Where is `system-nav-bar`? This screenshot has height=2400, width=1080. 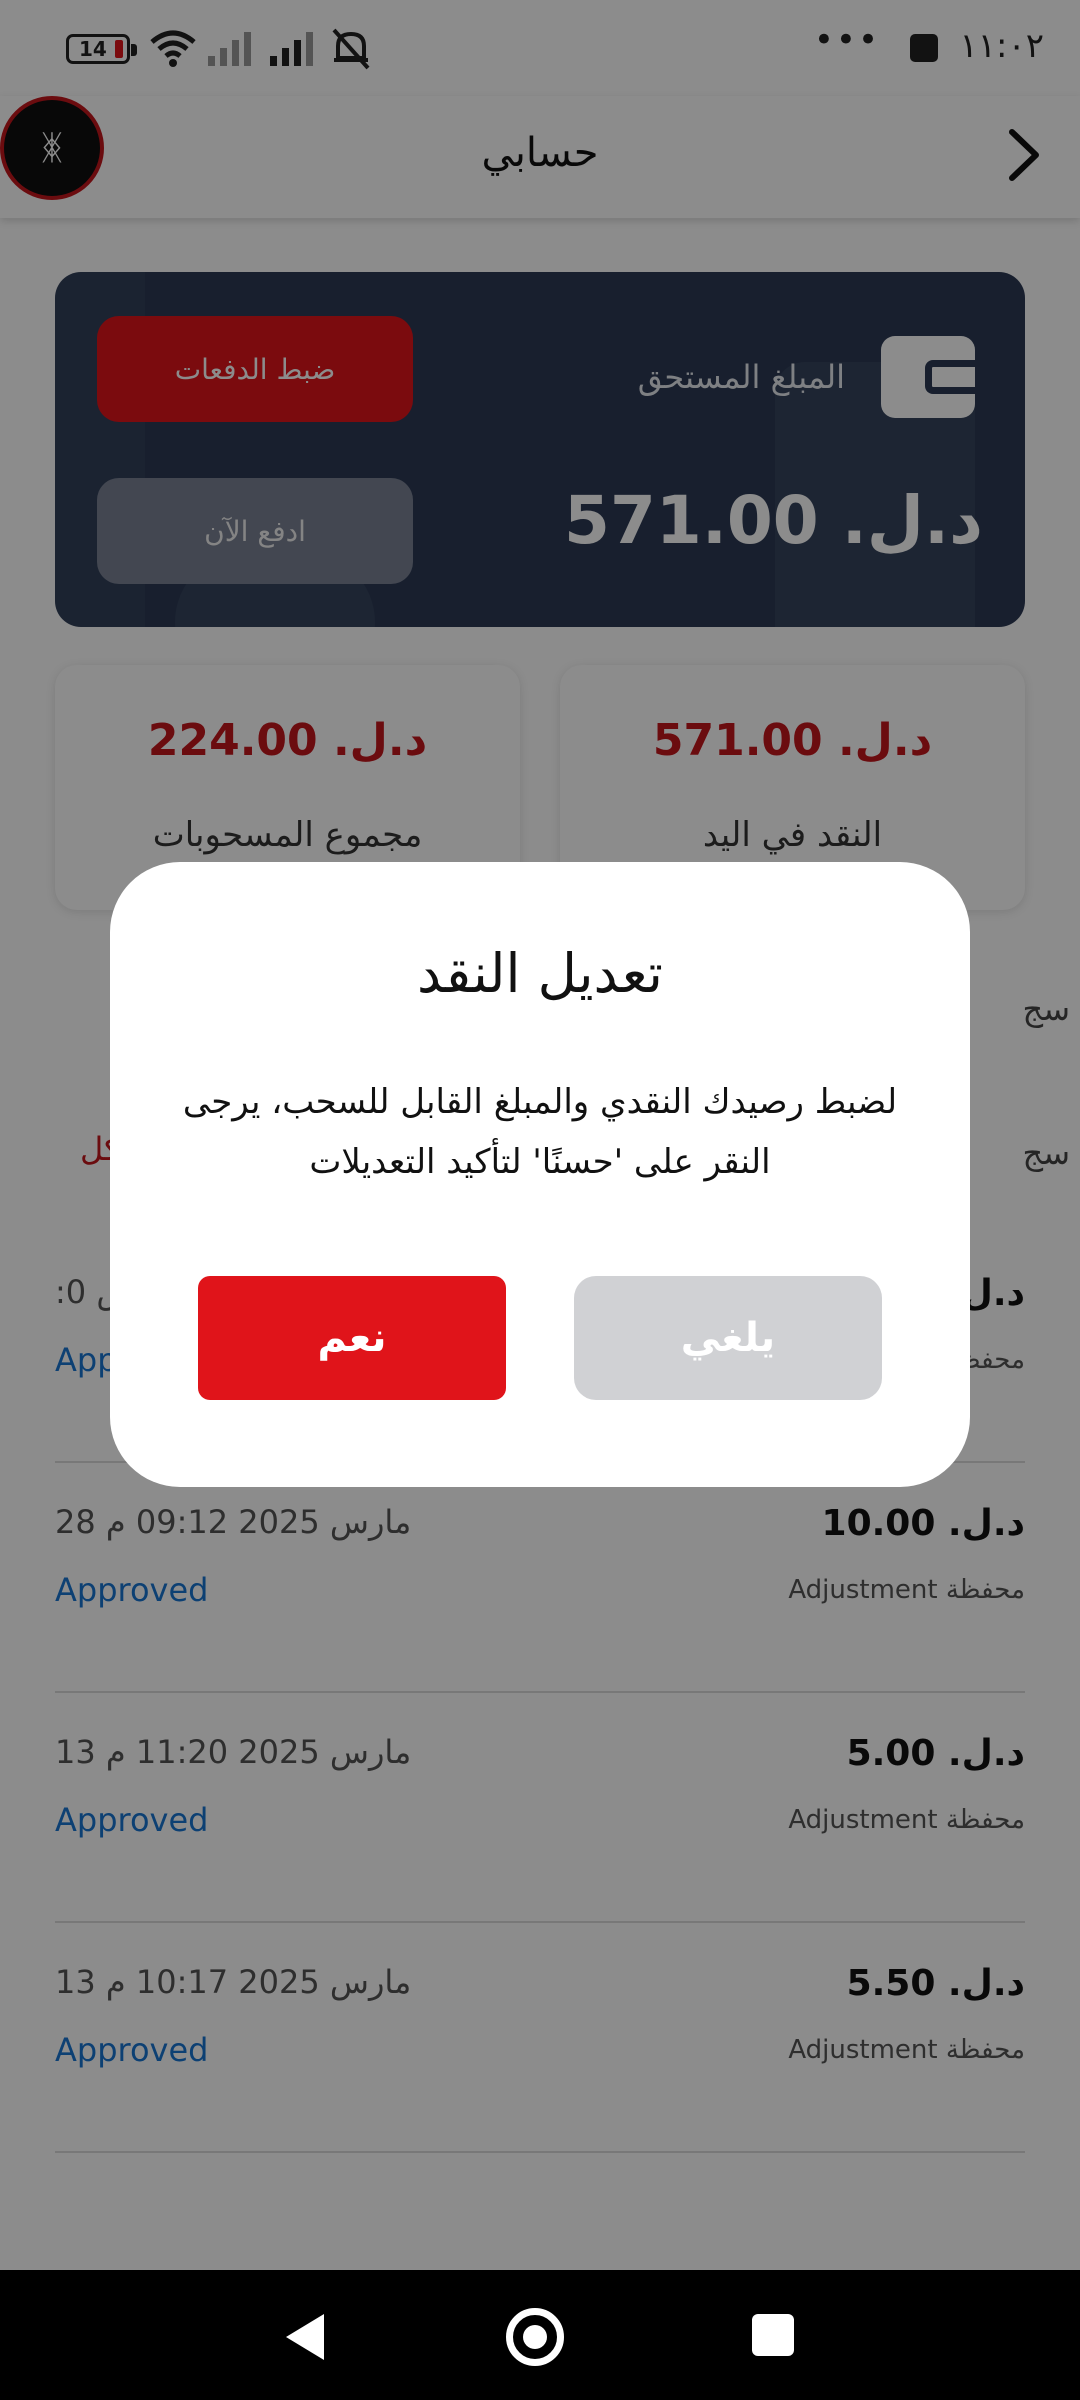 system-nav-bar is located at coordinates (540, 2335).